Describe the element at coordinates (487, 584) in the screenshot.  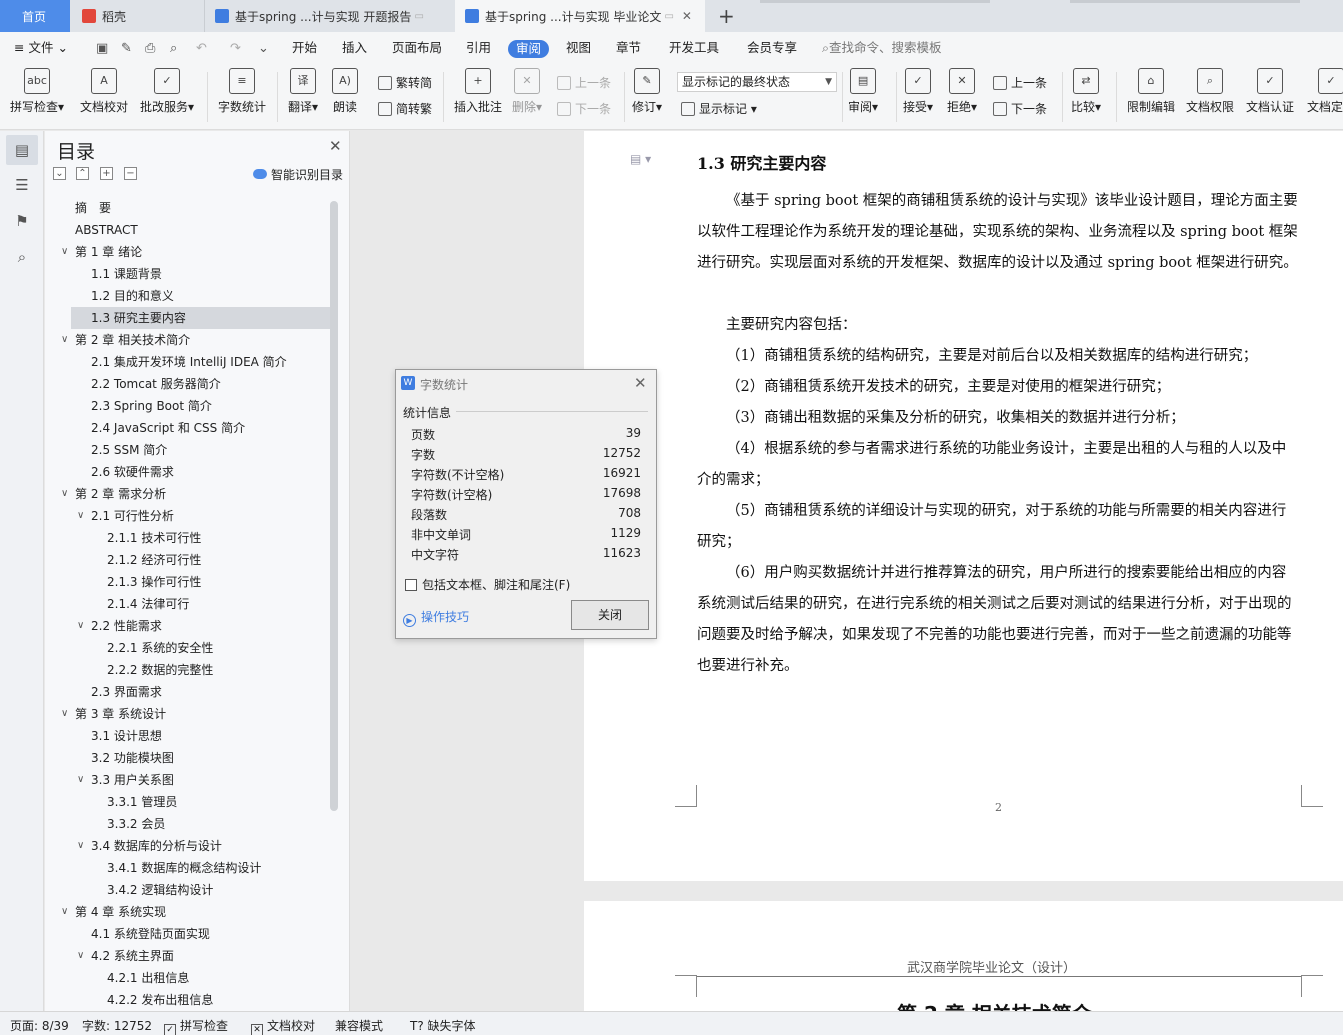
I see `include-textboxes-checkbox: 包括文本框、脚注和尾注(F)` at that location.